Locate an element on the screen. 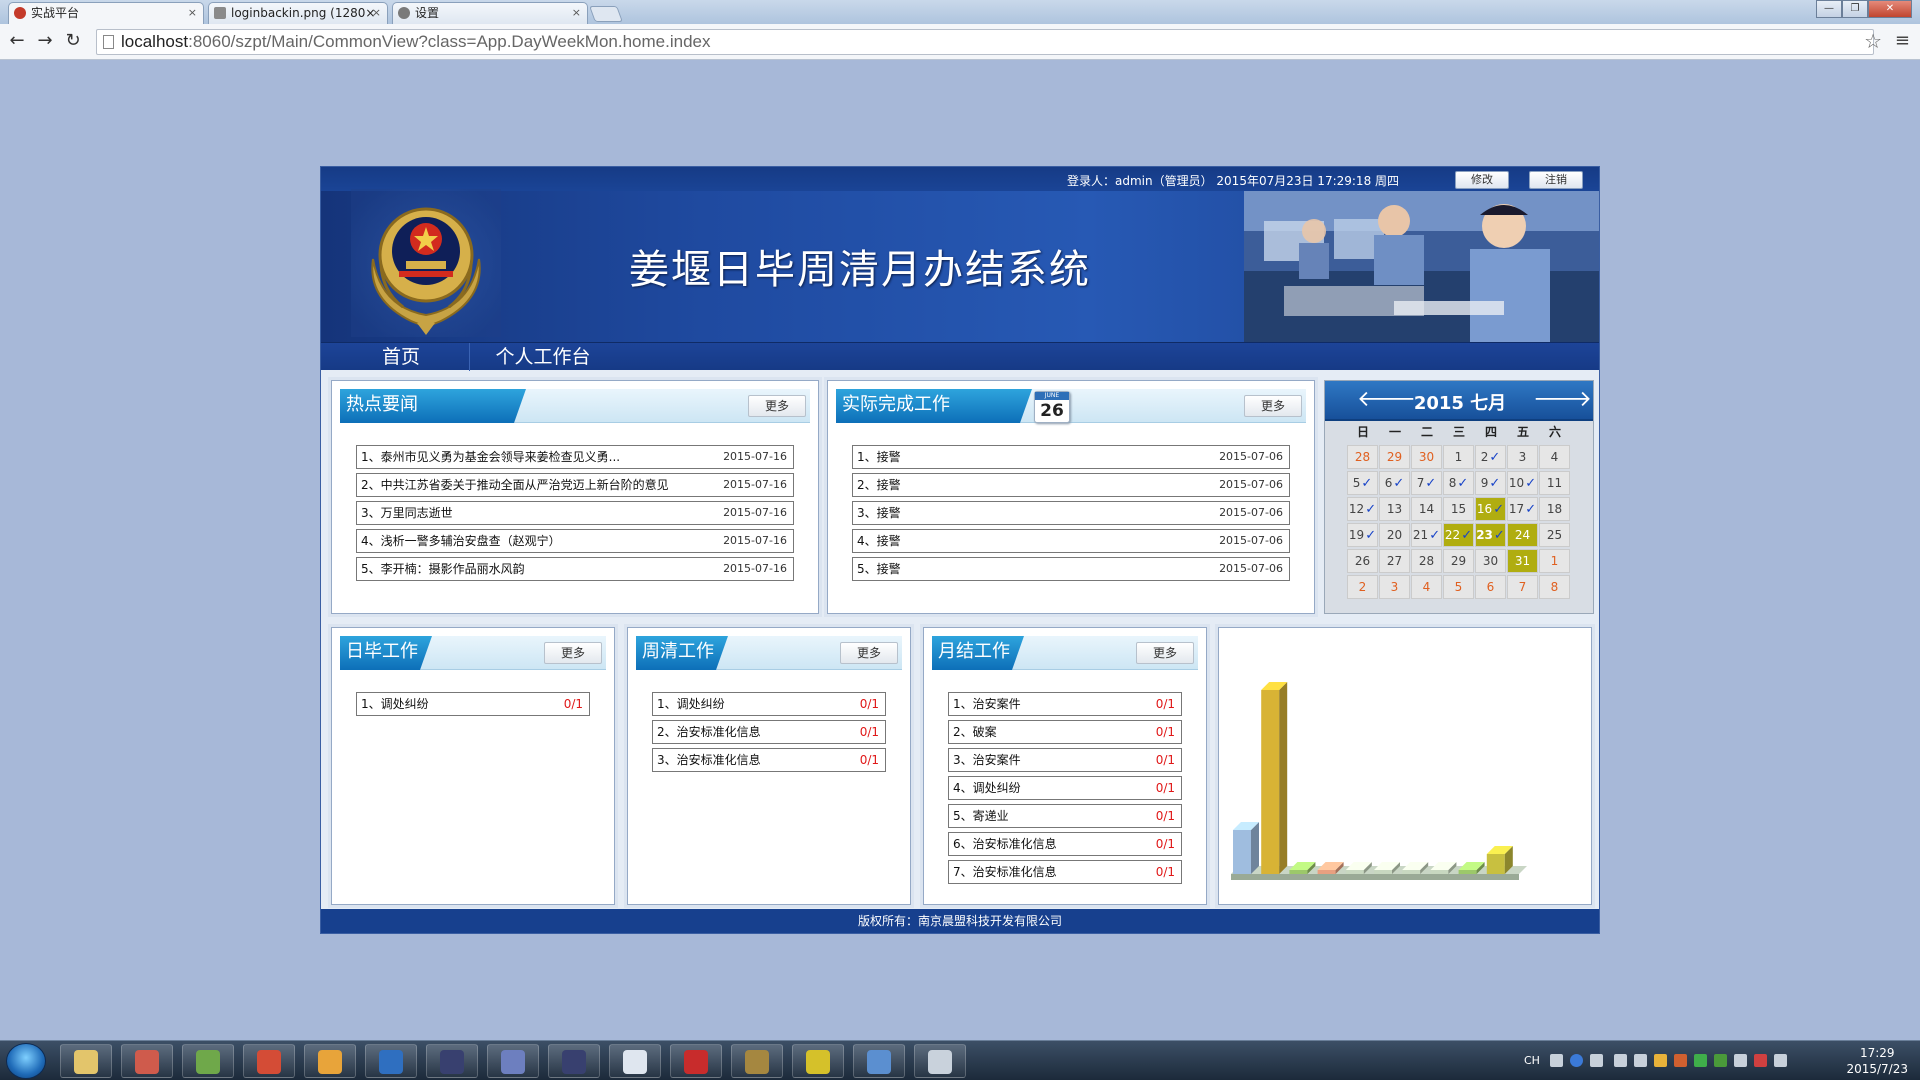  calendar-day: 5 is located at coordinates (1458, 587).